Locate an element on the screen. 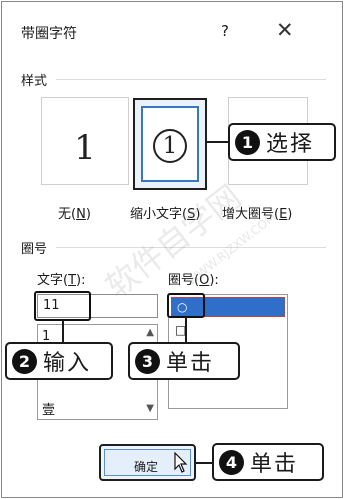  style-shrink-text-option: 1 is located at coordinates (170, 144).